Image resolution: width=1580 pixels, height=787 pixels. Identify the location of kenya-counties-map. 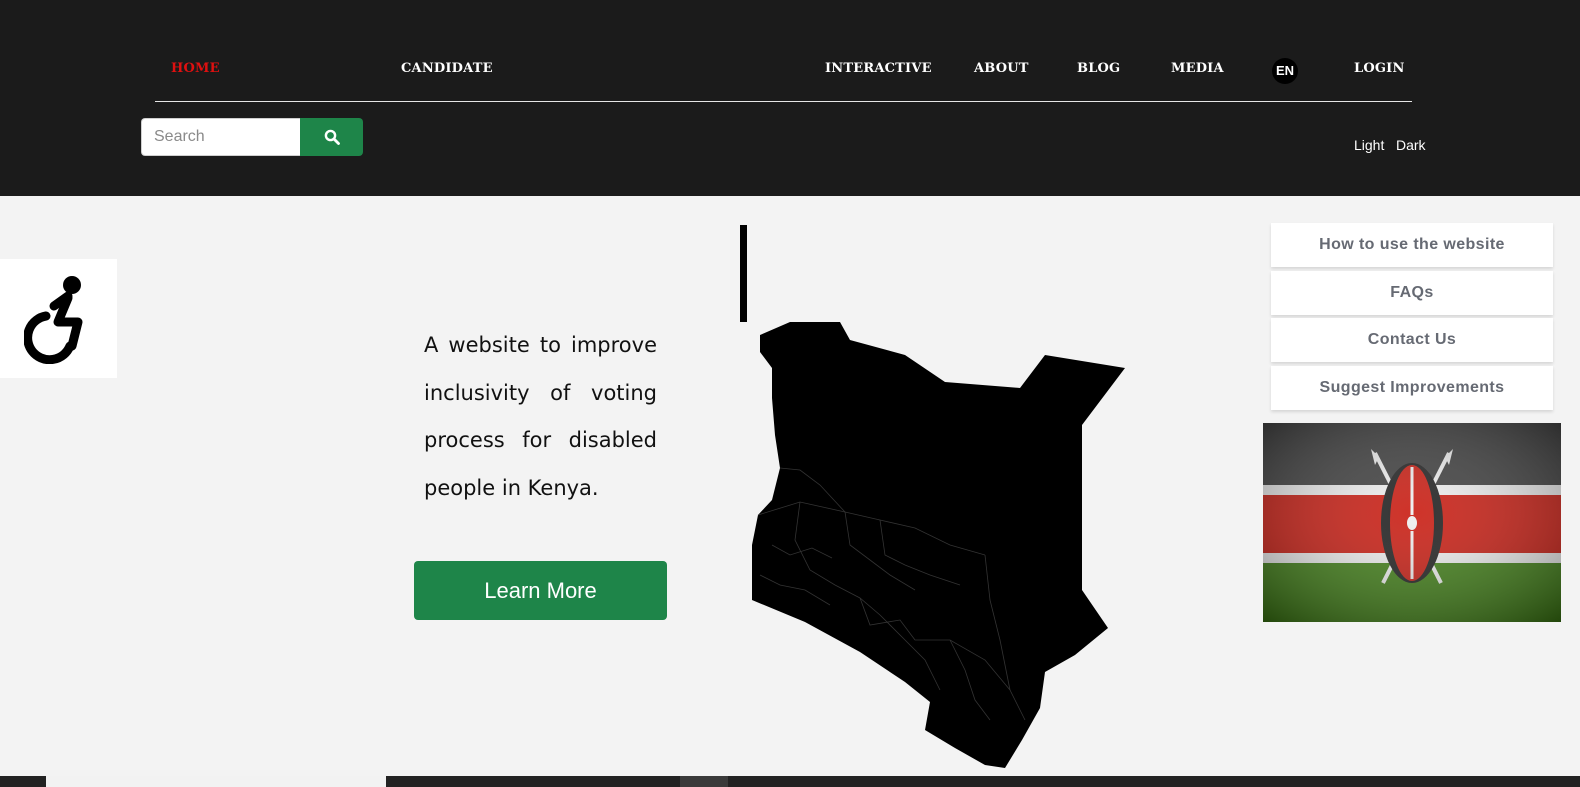
(938, 545).